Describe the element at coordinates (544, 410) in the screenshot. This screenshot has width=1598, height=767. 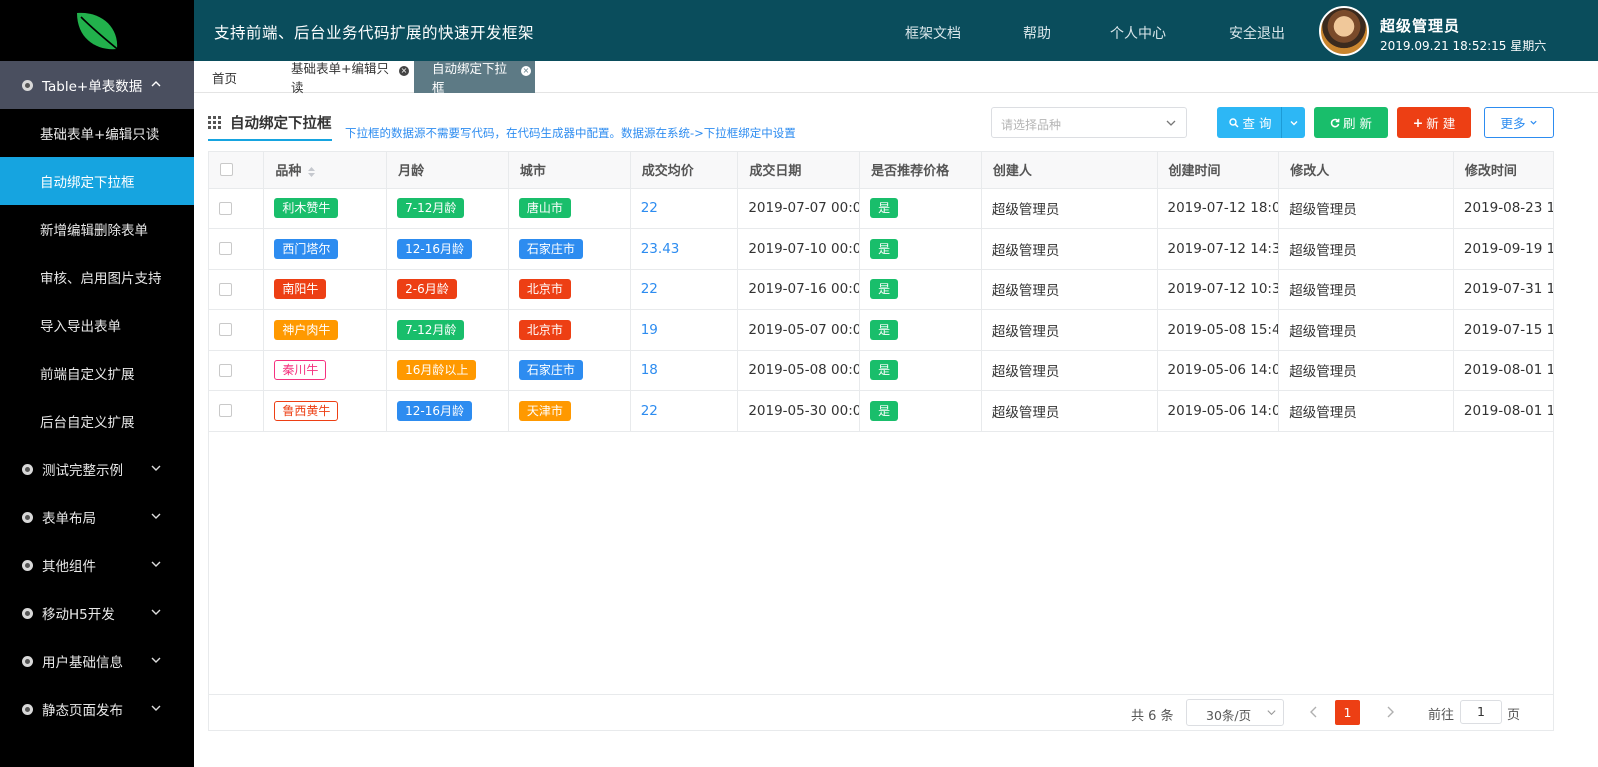
I see `city-tag: 天津市` at that location.